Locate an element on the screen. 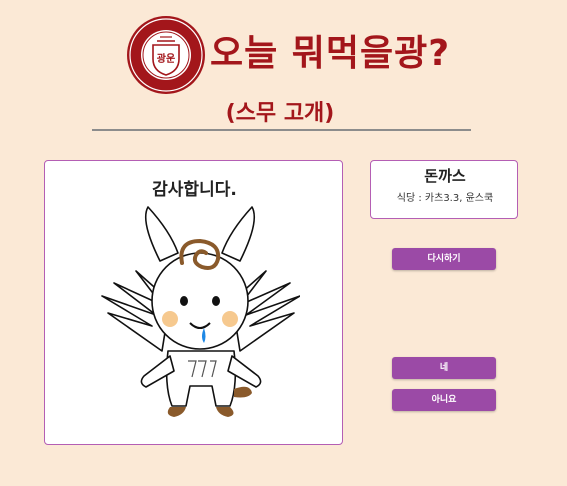 The height and width of the screenshot is (486, 567). result-food-name: 돈까스 is located at coordinates (445, 176).